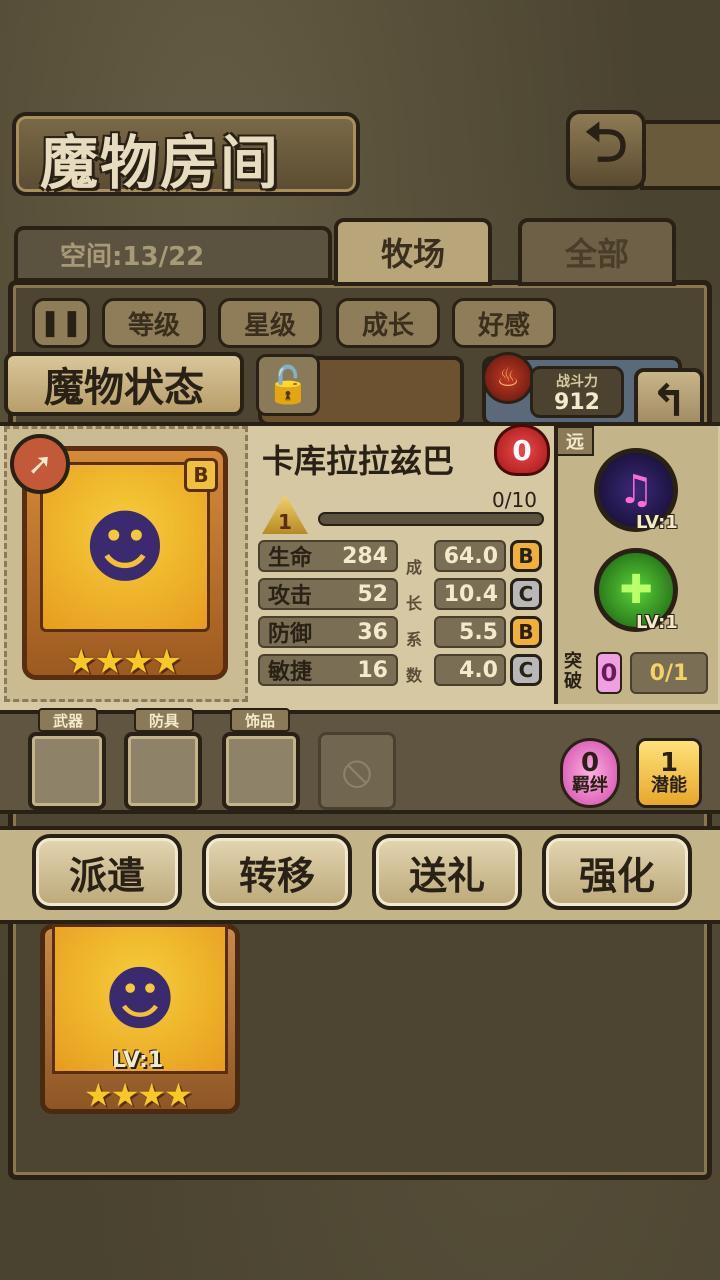 The width and height of the screenshot is (720, 1280). I want to click on growth-label-char: 长, so click(414, 603).